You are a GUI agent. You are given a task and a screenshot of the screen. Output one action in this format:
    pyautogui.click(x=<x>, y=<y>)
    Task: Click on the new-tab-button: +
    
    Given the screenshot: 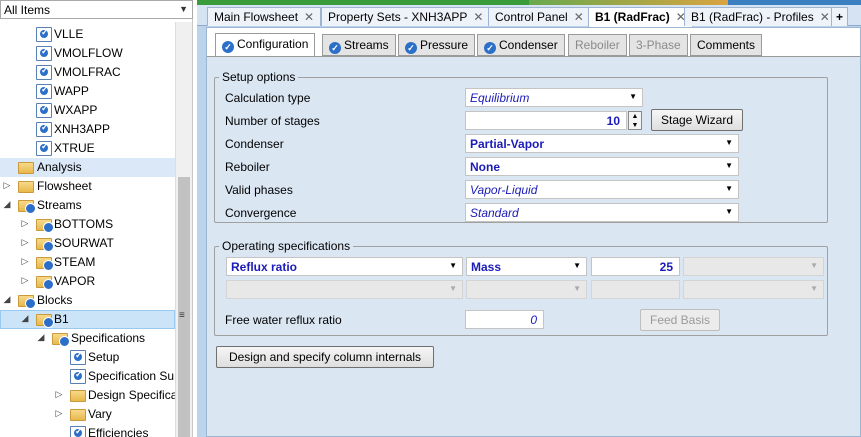 What is the action you would take?
    pyautogui.click(x=840, y=16)
    